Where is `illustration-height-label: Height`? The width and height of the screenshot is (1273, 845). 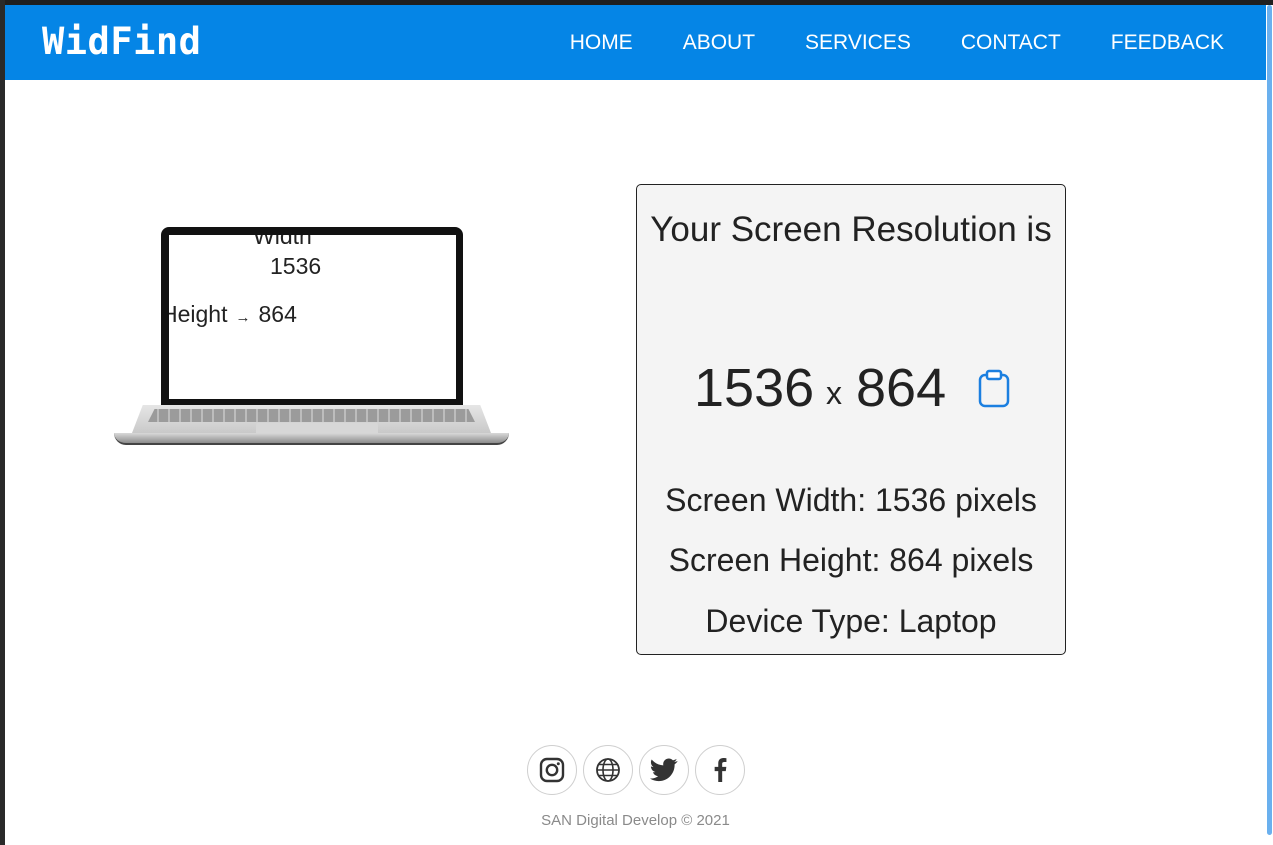 illustration-height-label: Height is located at coordinates (198, 314).